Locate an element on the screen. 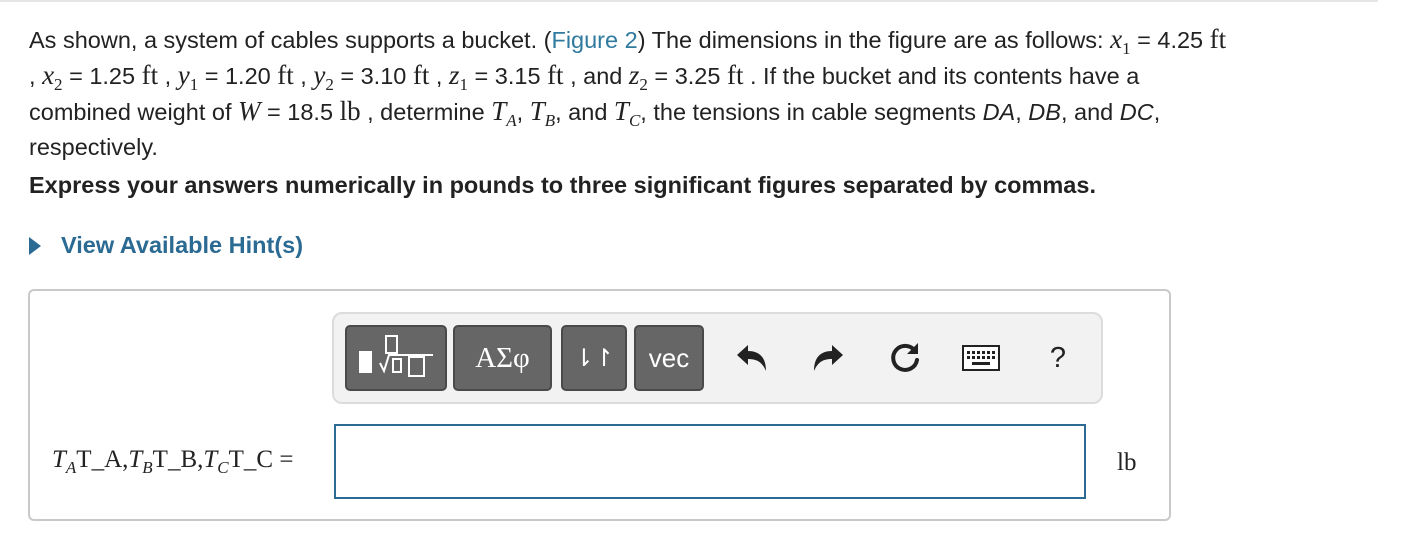 The image size is (1410, 538). unit-label: lb is located at coordinates (1127, 462).